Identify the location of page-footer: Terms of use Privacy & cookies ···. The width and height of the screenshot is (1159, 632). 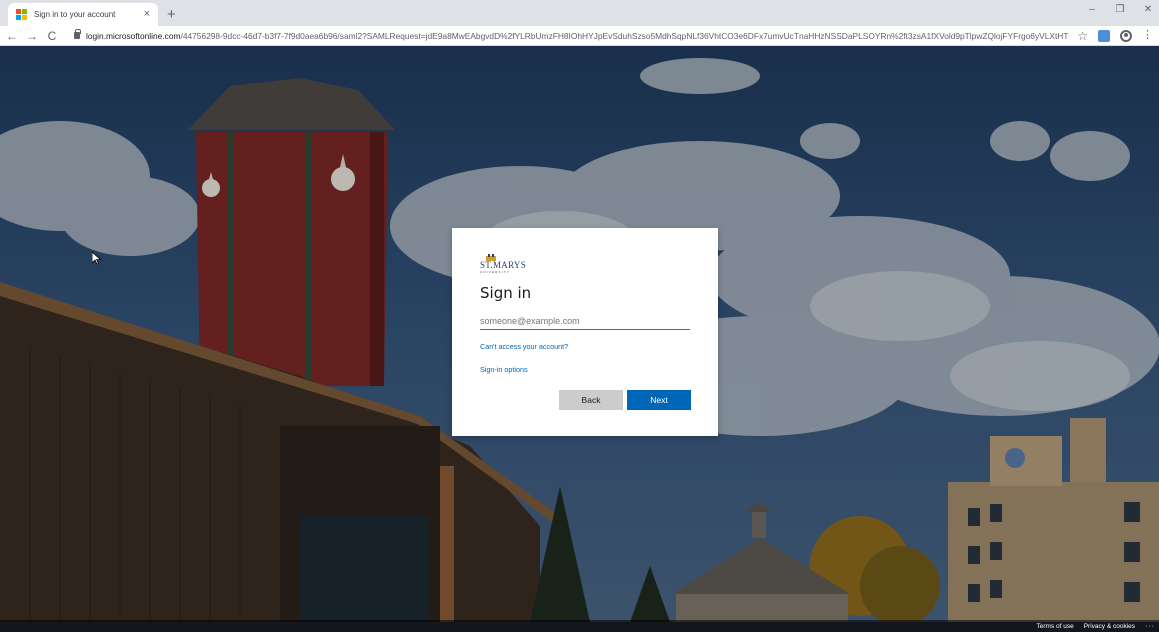
(579, 626).